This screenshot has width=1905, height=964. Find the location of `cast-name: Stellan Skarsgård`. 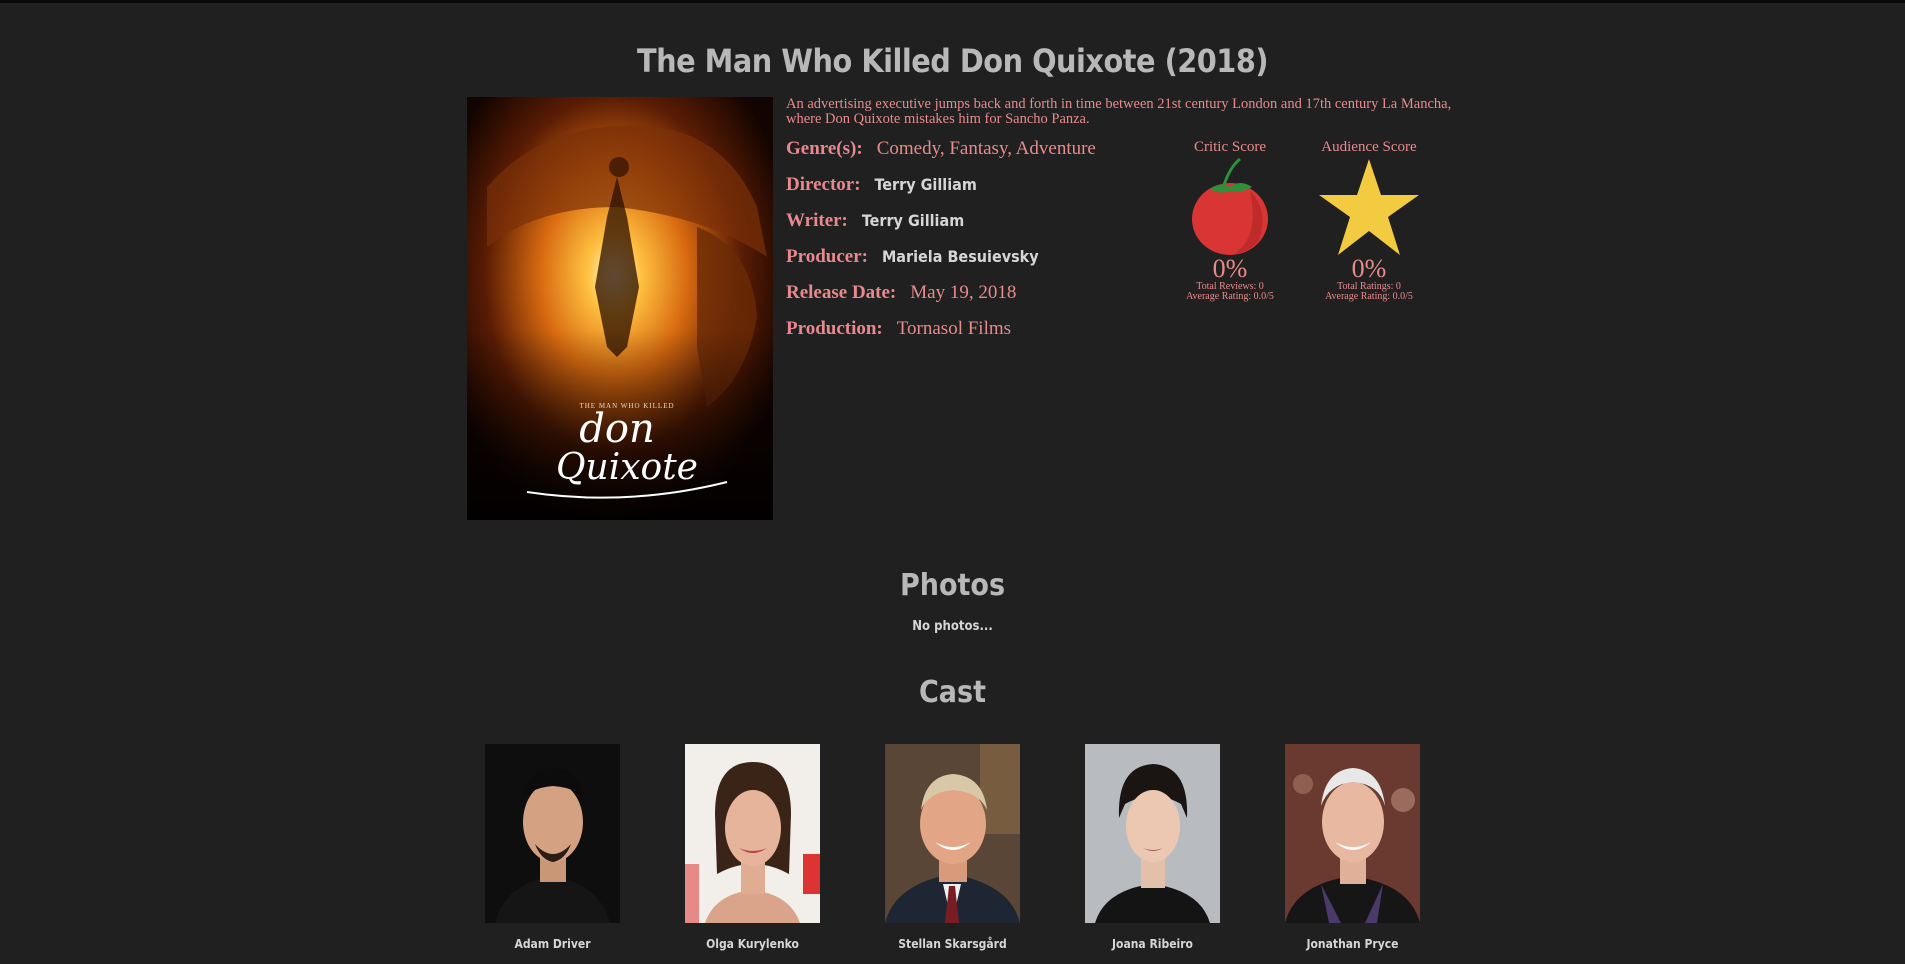

cast-name: Stellan Skarsgård is located at coordinates (952, 944).